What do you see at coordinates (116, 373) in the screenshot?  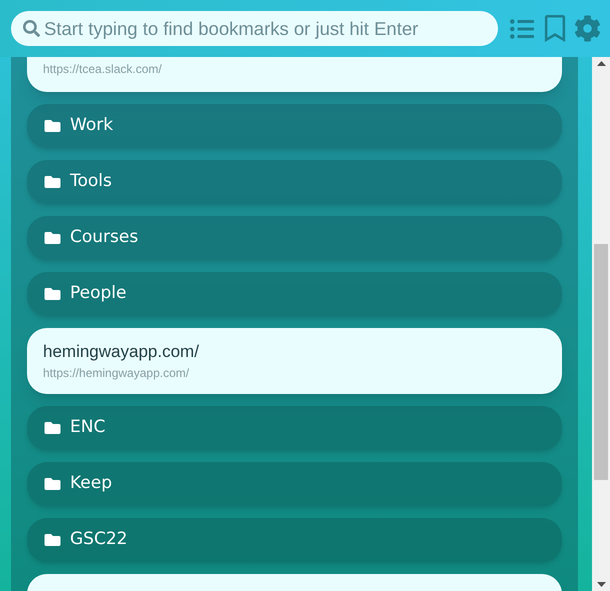 I see `bookmark-url: https://hemingwayapp.com/` at bounding box center [116, 373].